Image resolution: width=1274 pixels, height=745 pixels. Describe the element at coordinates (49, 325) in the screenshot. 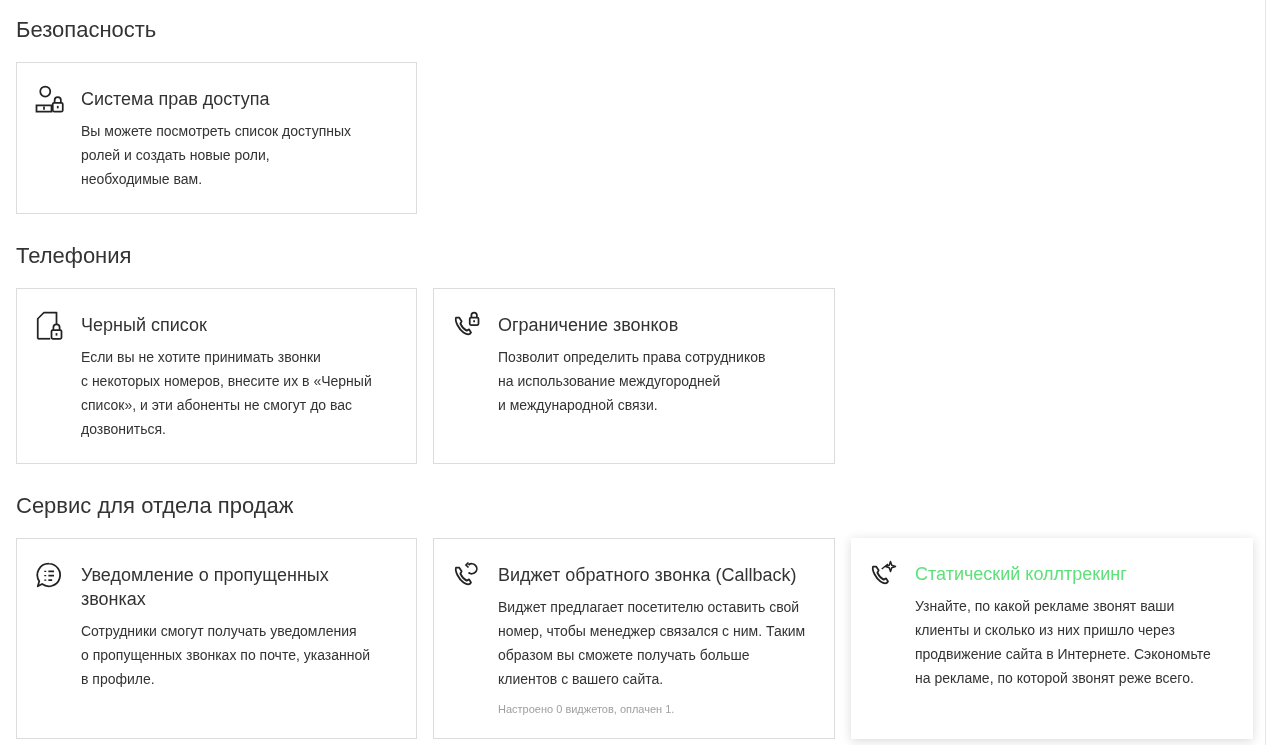

I see `document-lock-icon` at that location.